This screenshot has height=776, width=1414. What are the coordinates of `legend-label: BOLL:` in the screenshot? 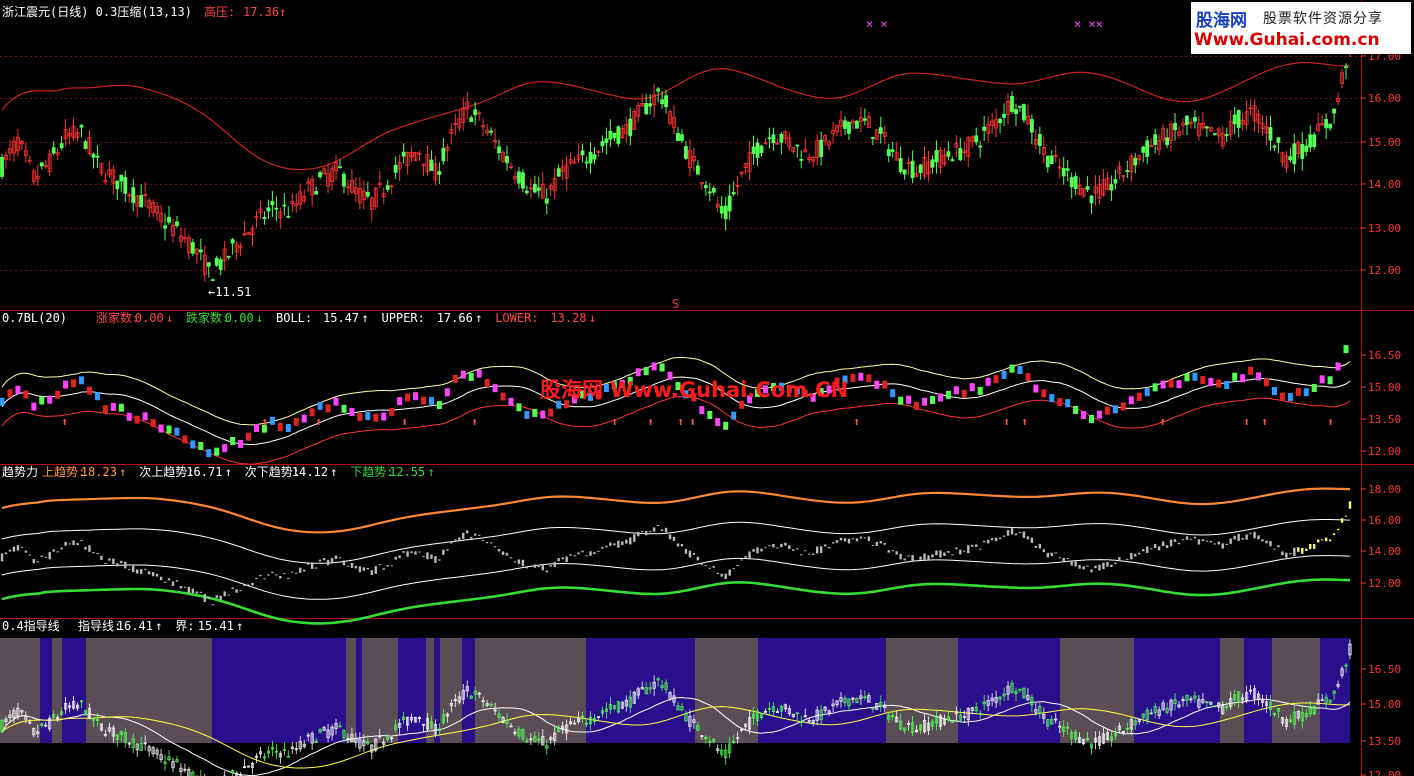 It's located at (294, 318).